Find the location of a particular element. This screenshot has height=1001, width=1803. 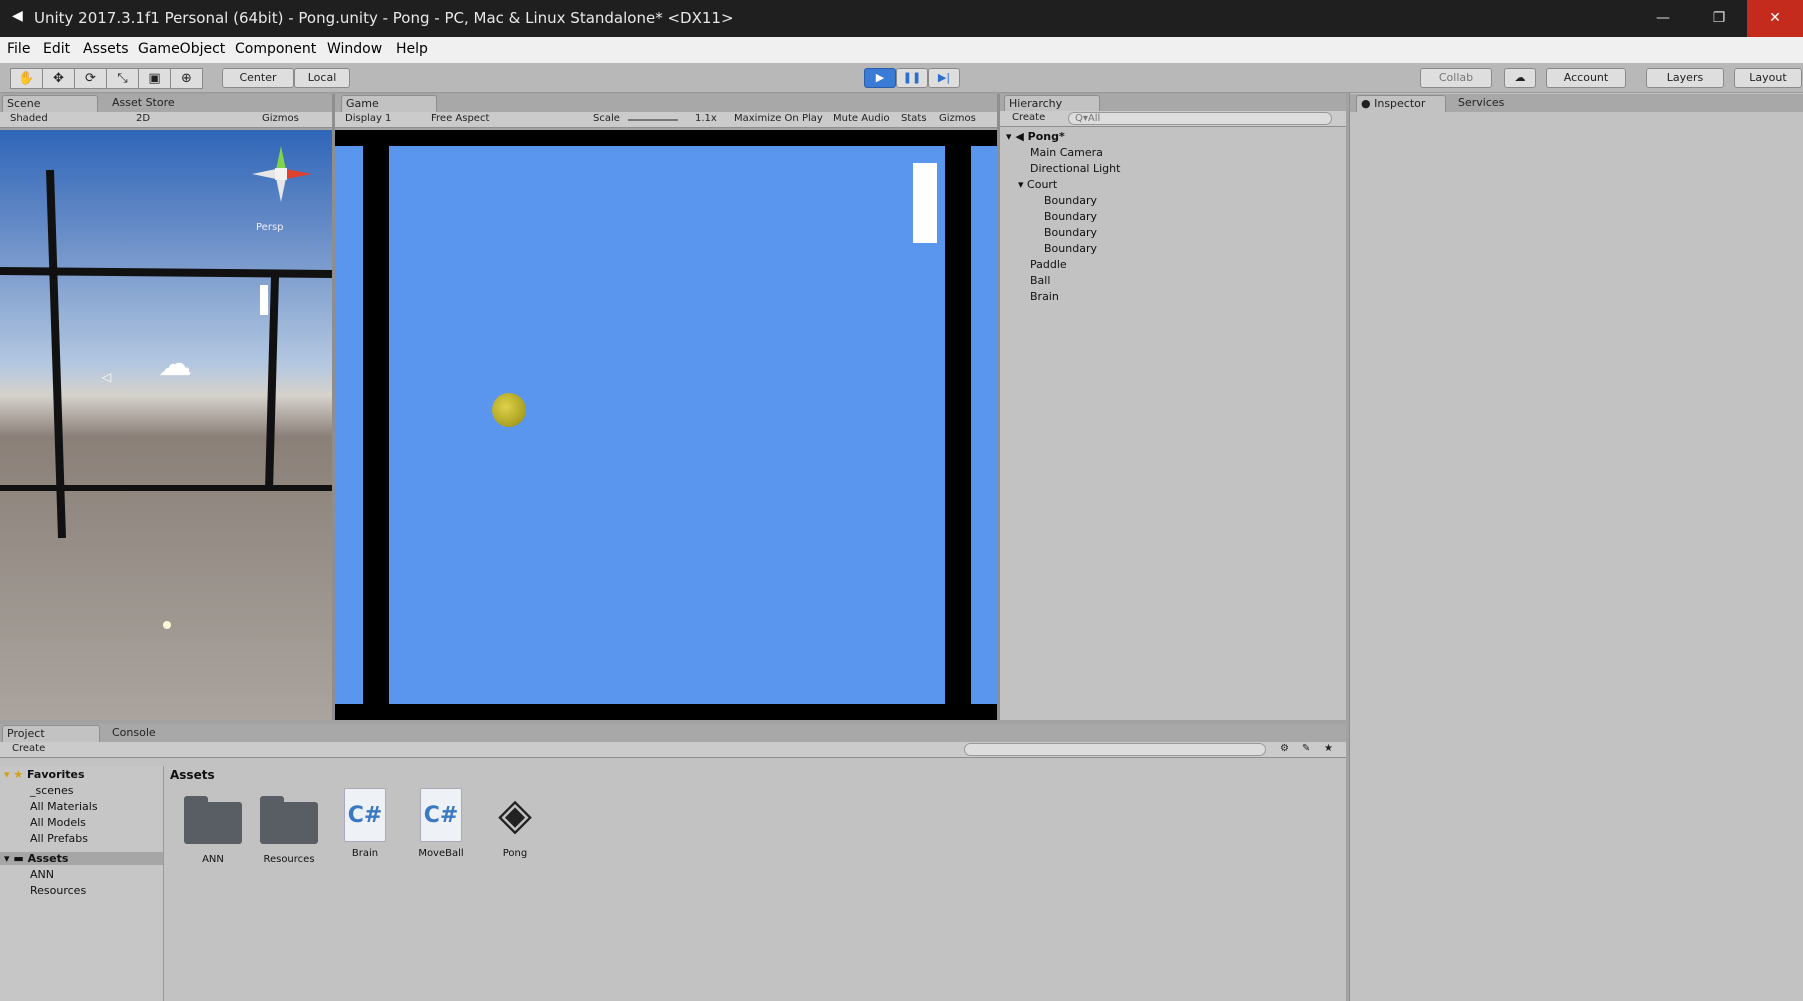

game-gizmos-dropdown: Gizmos is located at coordinates (957, 118).